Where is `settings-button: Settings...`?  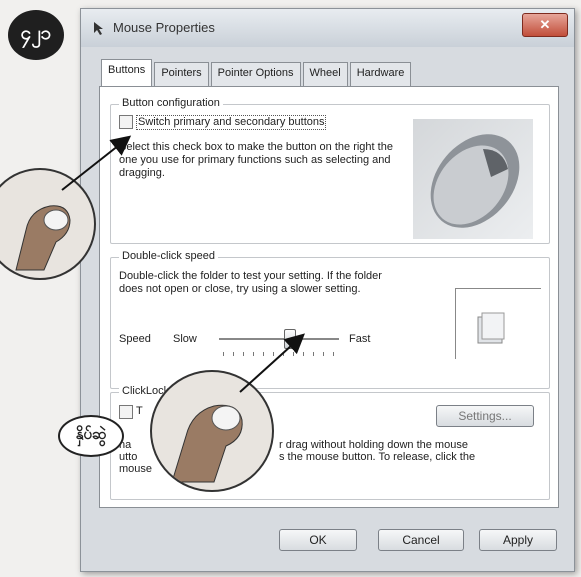 settings-button: Settings... is located at coordinates (485, 416).